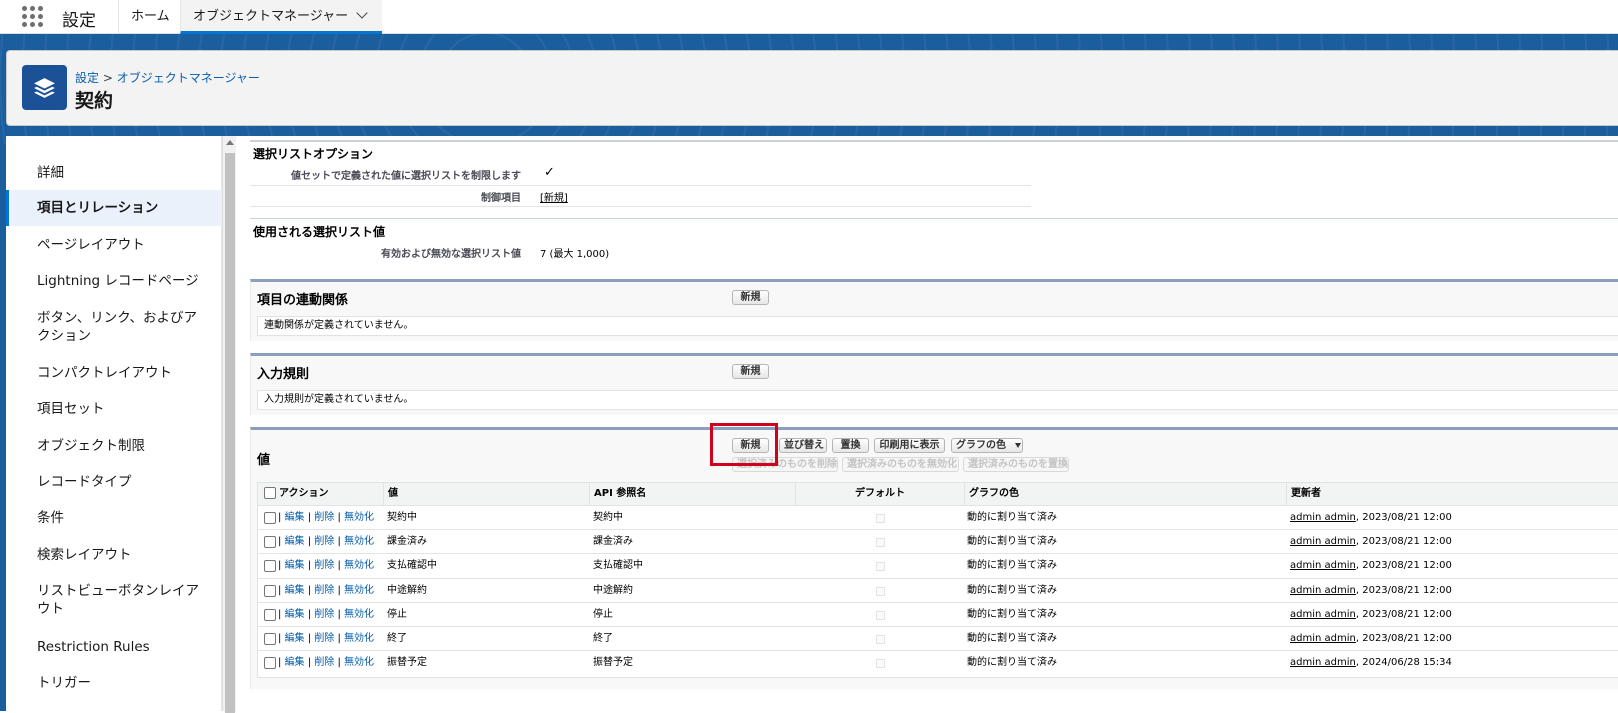 The height and width of the screenshot is (713, 1618). Describe the element at coordinates (281, 17) in the screenshot. I see `tab-object-manager: オブジェクトマネージャー` at that location.